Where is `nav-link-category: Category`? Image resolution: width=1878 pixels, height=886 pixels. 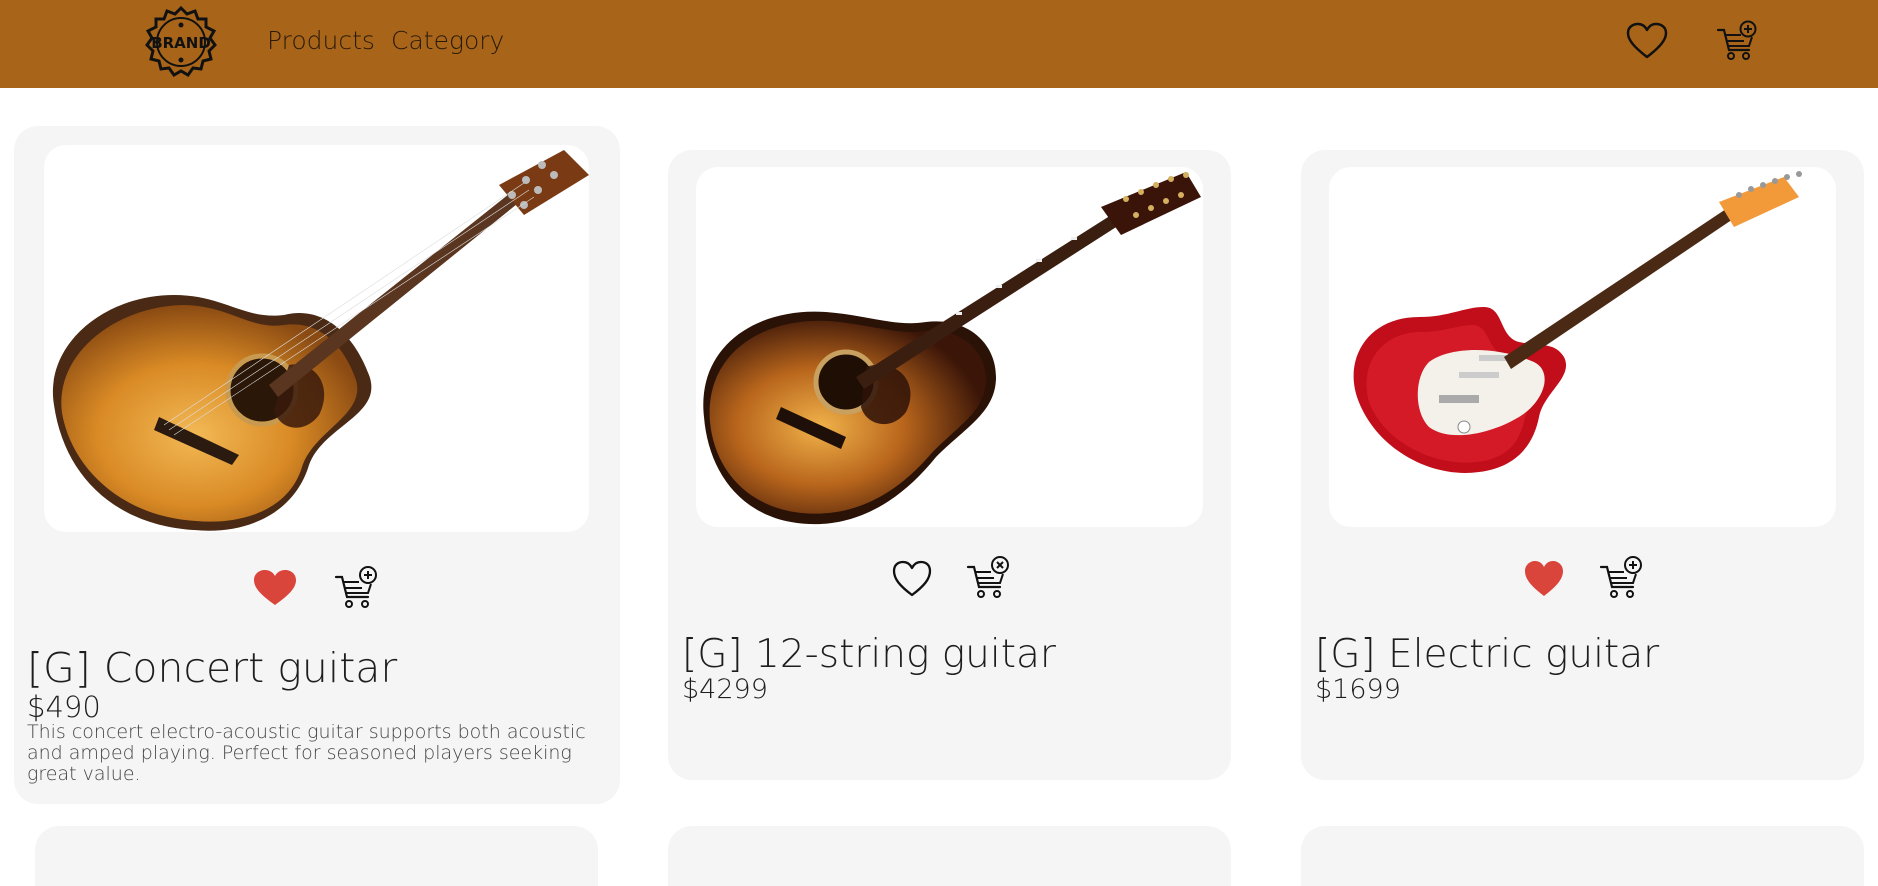 nav-link-category: Category is located at coordinates (447, 40).